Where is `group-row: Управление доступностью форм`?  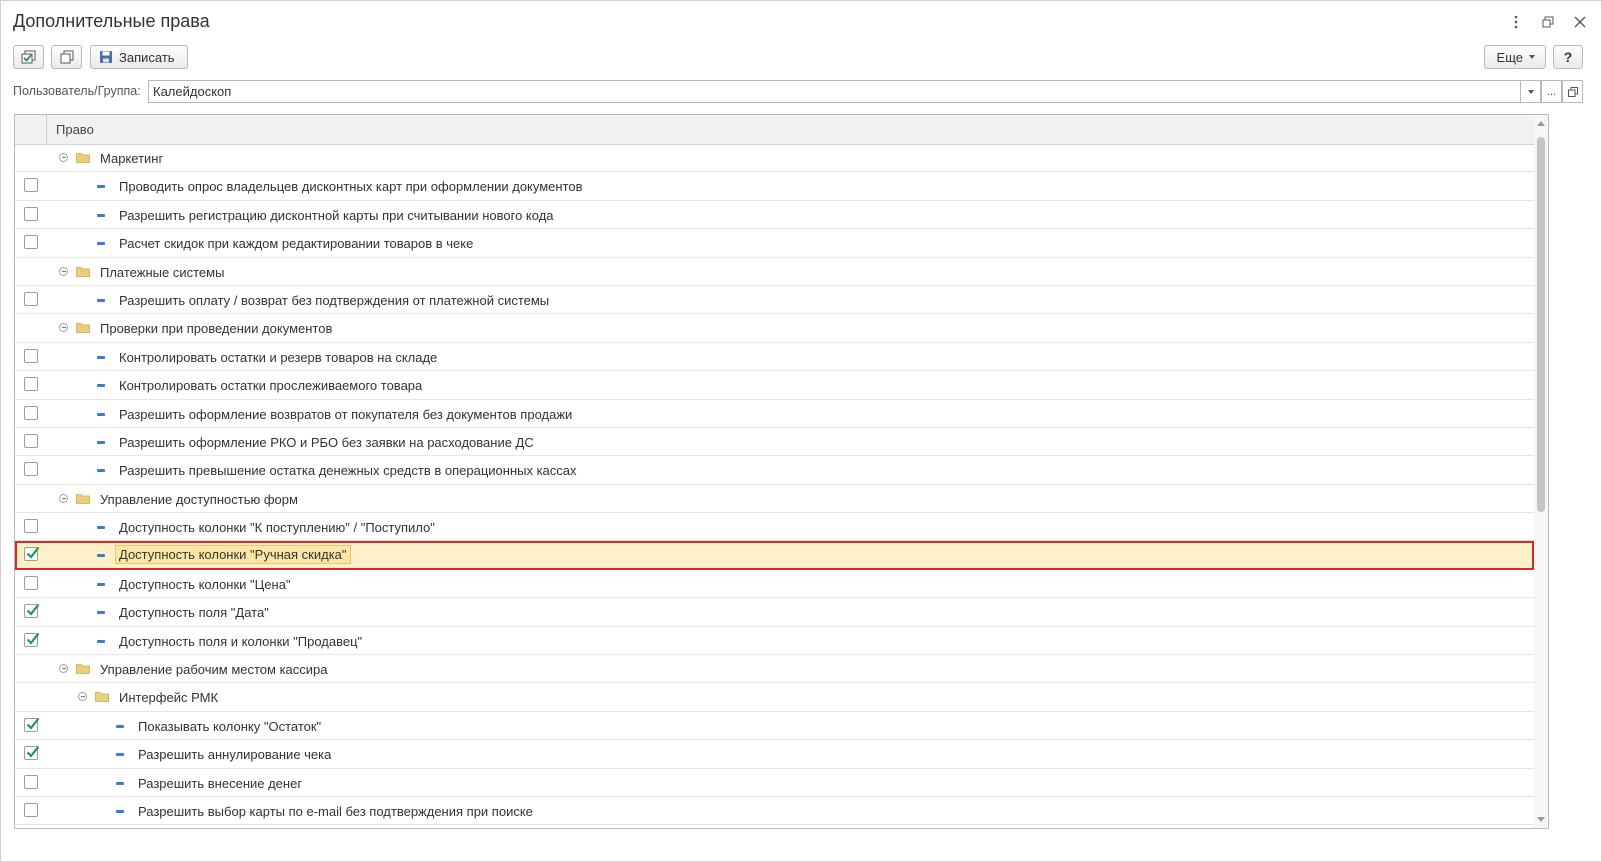
group-row: Управление доступностью форм is located at coordinates (774, 499).